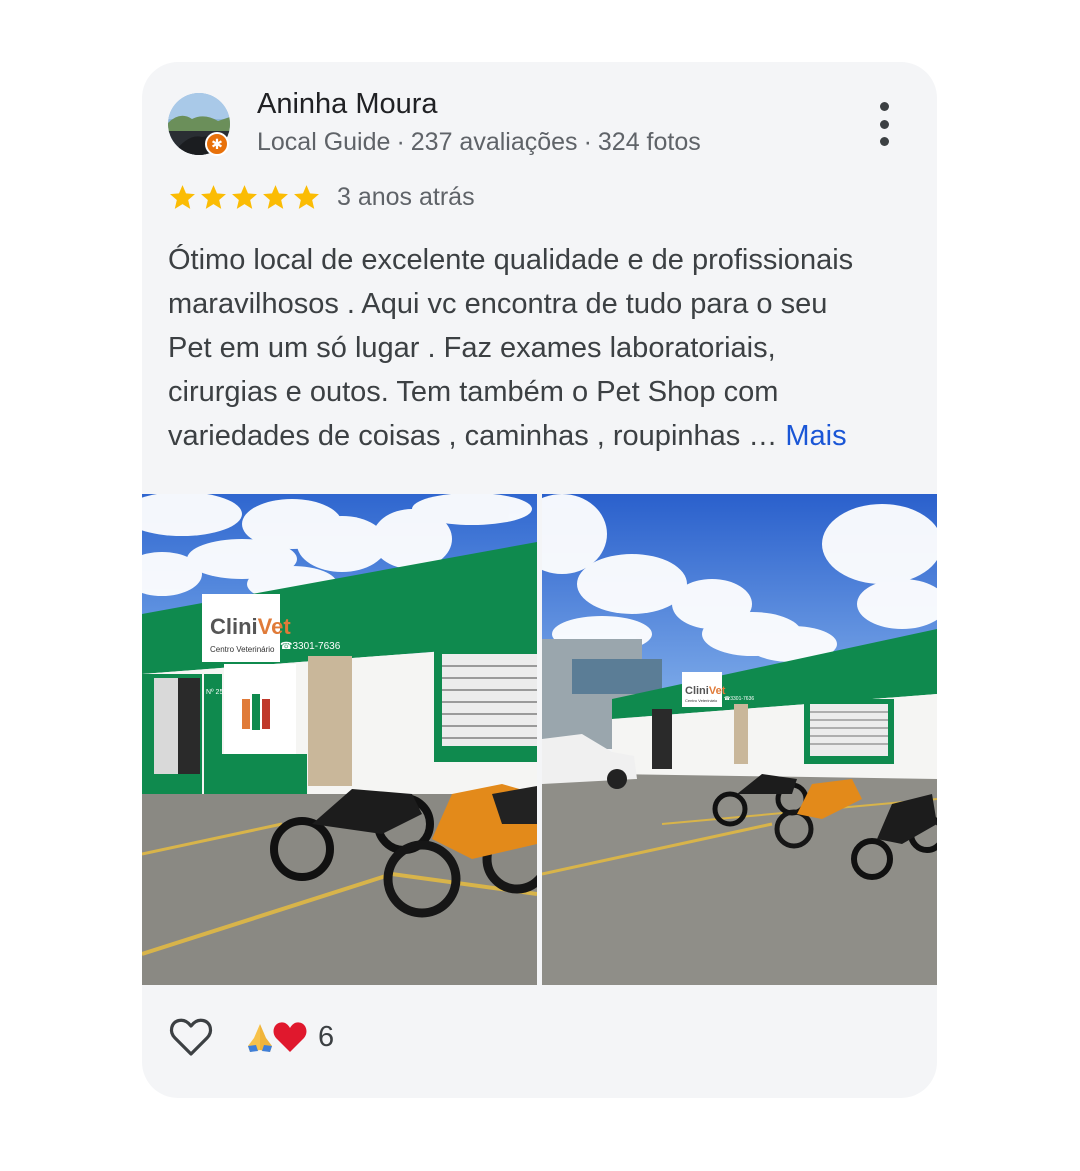 The width and height of the screenshot is (1080, 1171). I want to click on star-rating, so click(244, 197).